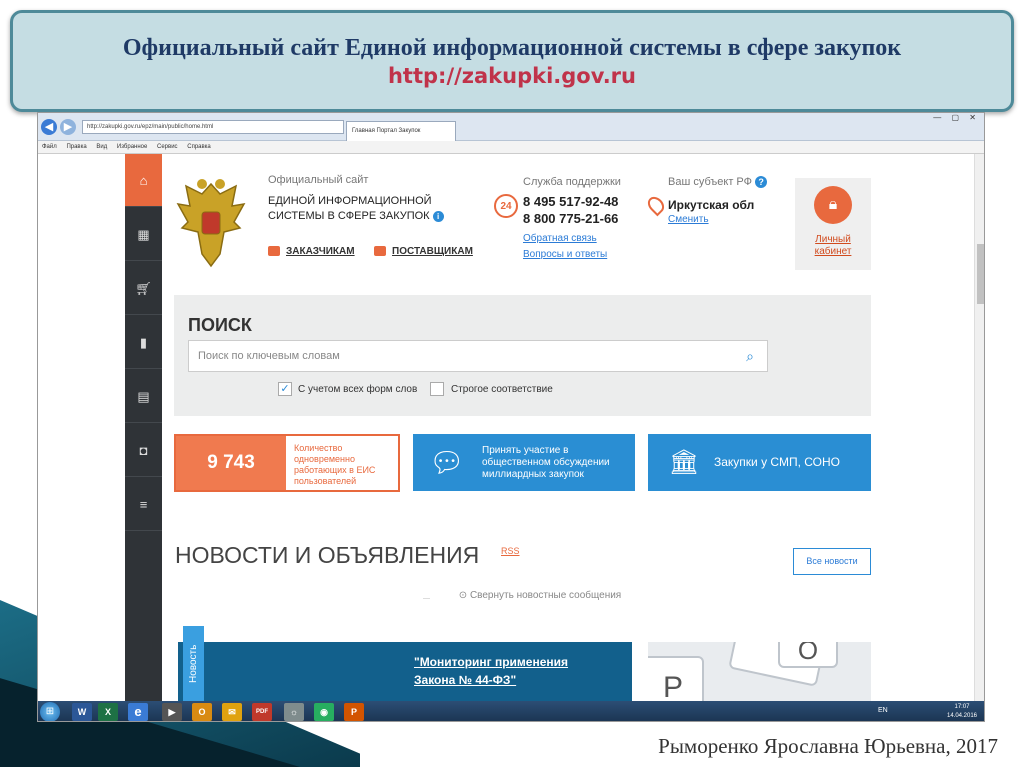 The height and width of the screenshot is (767, 1024). I want to click on news-headline: "Мониторинг применения Закона № 44-ФЗ", so click(519, 671).